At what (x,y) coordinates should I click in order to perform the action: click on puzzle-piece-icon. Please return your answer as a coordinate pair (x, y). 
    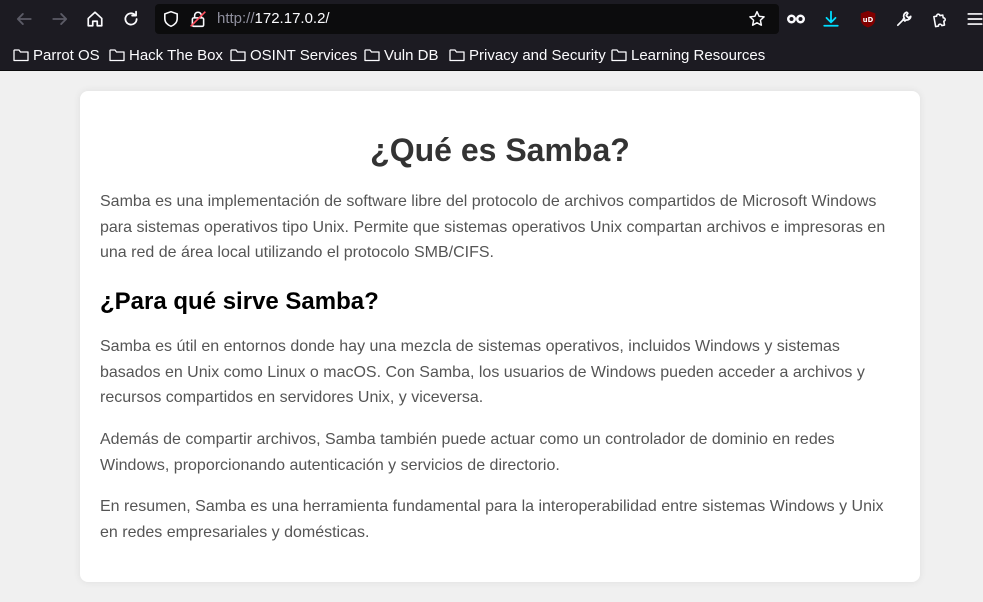
    Looking at the image, I should click on (939, 20).